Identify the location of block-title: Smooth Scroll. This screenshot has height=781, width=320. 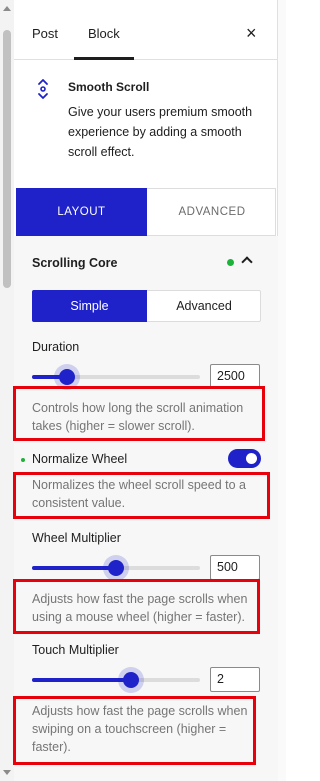
(109, 87).